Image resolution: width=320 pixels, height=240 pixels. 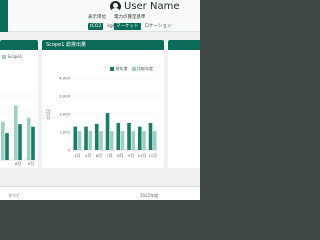 What do you see at coordinates (100, 193) in the screenshot?
I see `bottom-panel: すべて 2022年度` at bounding box center [100, 193].